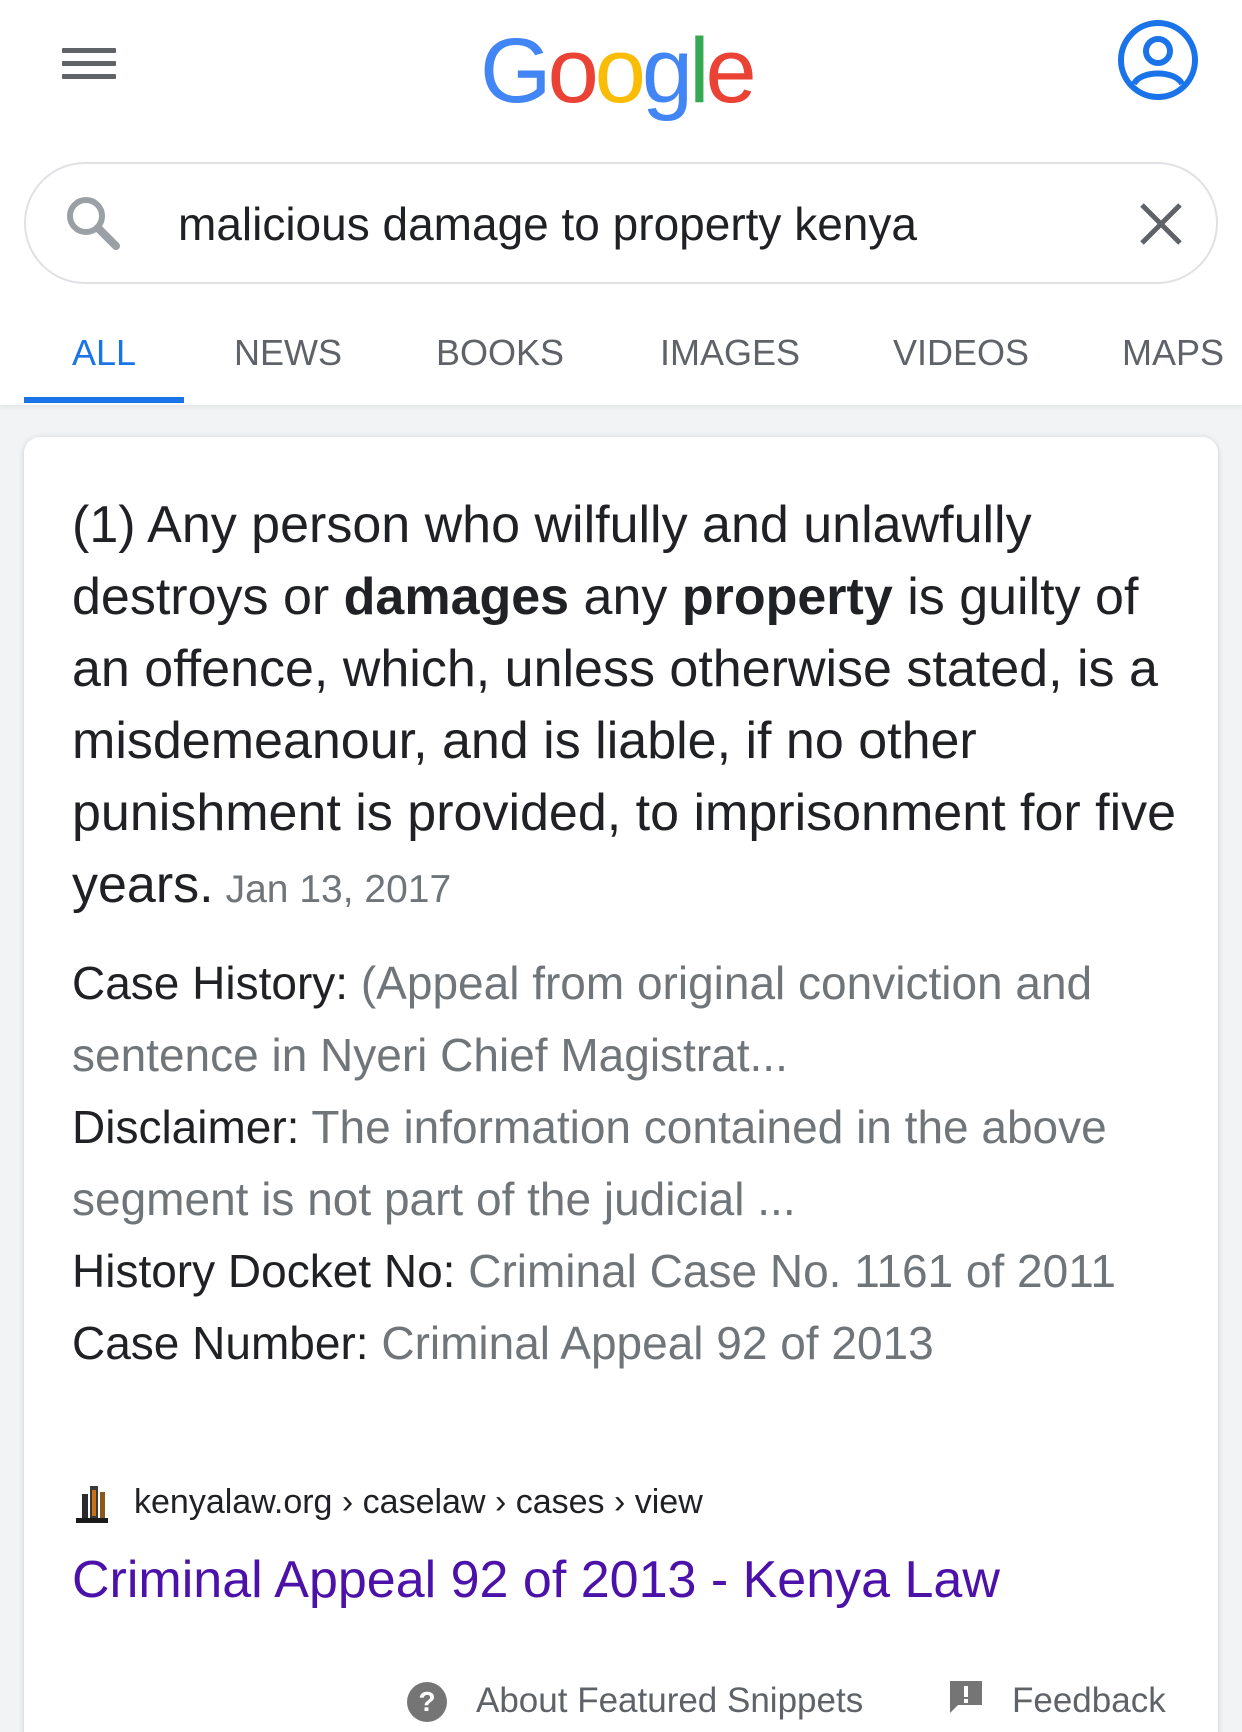 This screenshot has width=1242, height=1732. I want to click on logo-letter: e, so click(731, 71).